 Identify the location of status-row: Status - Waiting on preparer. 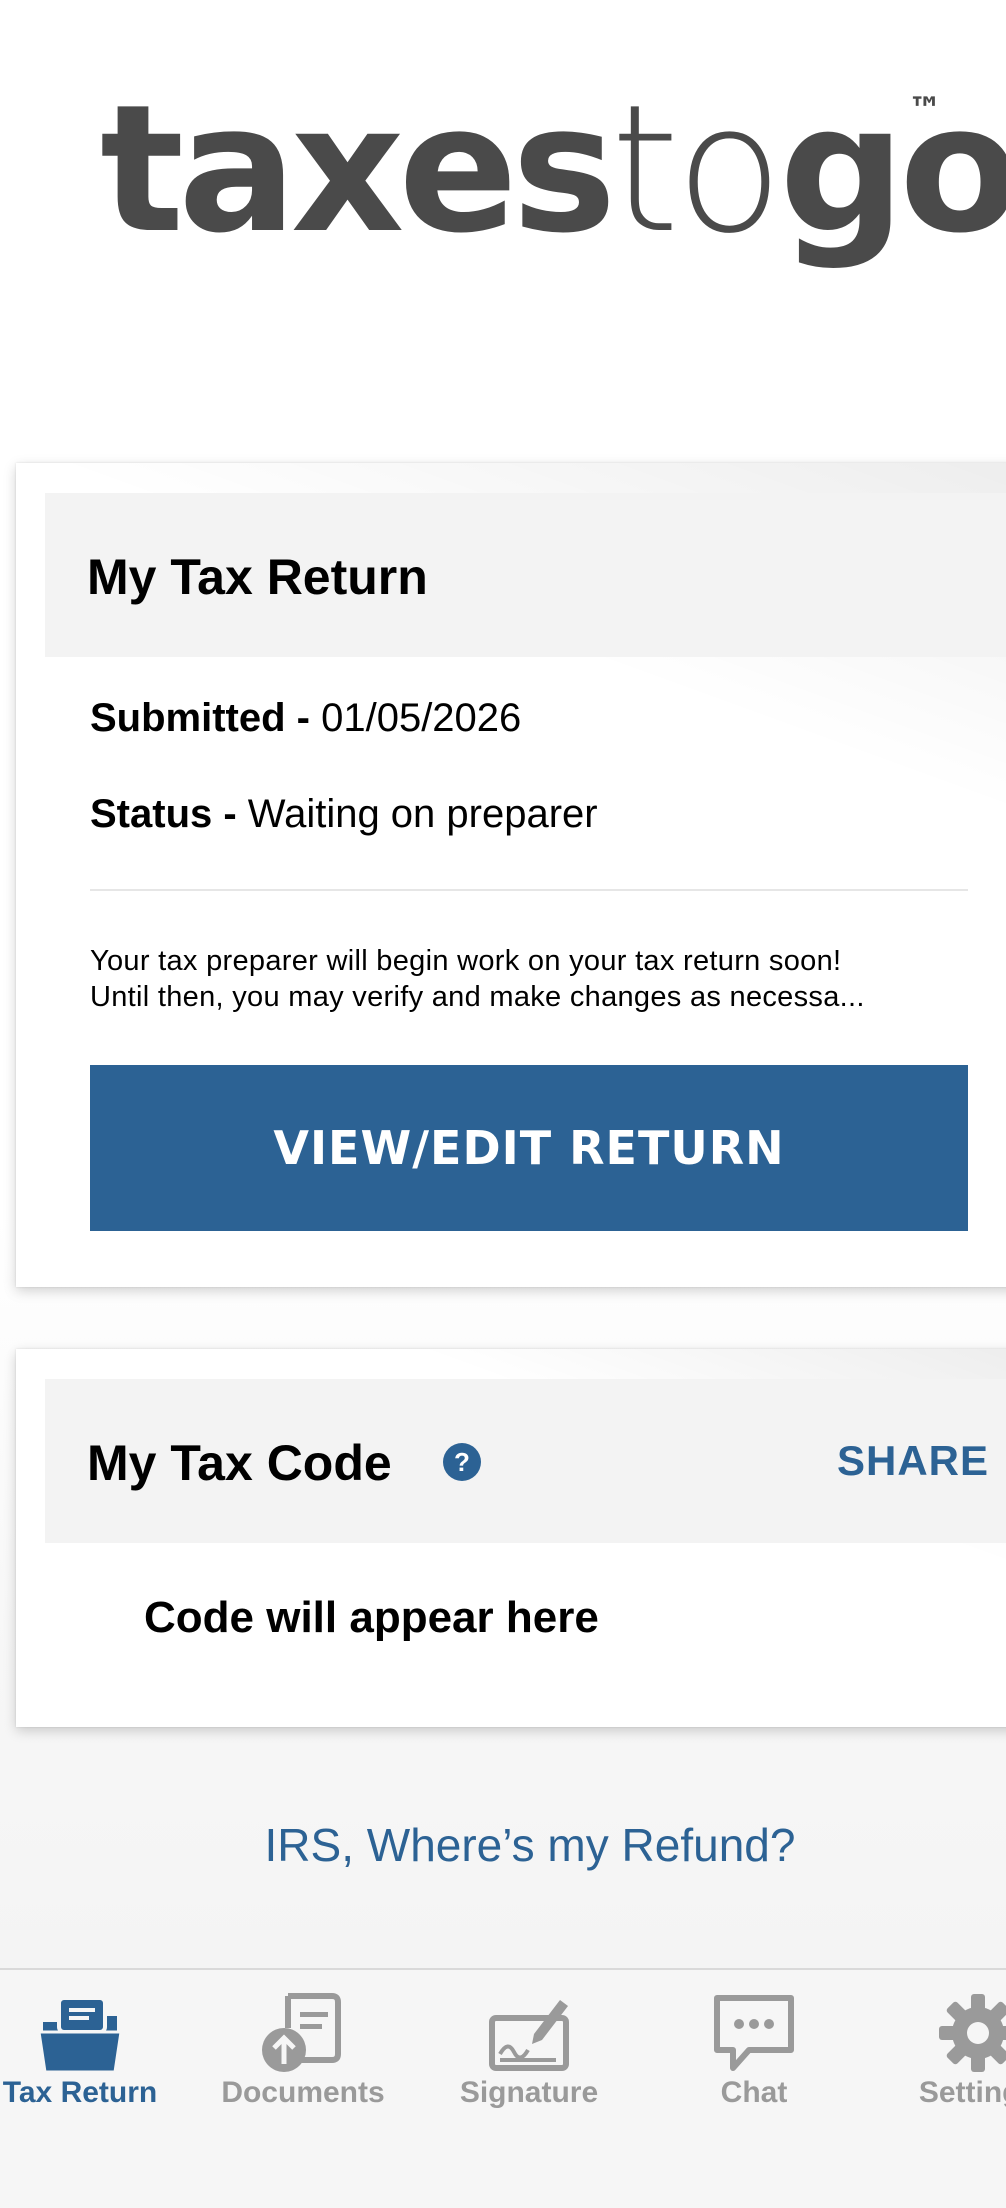
(344, 814).